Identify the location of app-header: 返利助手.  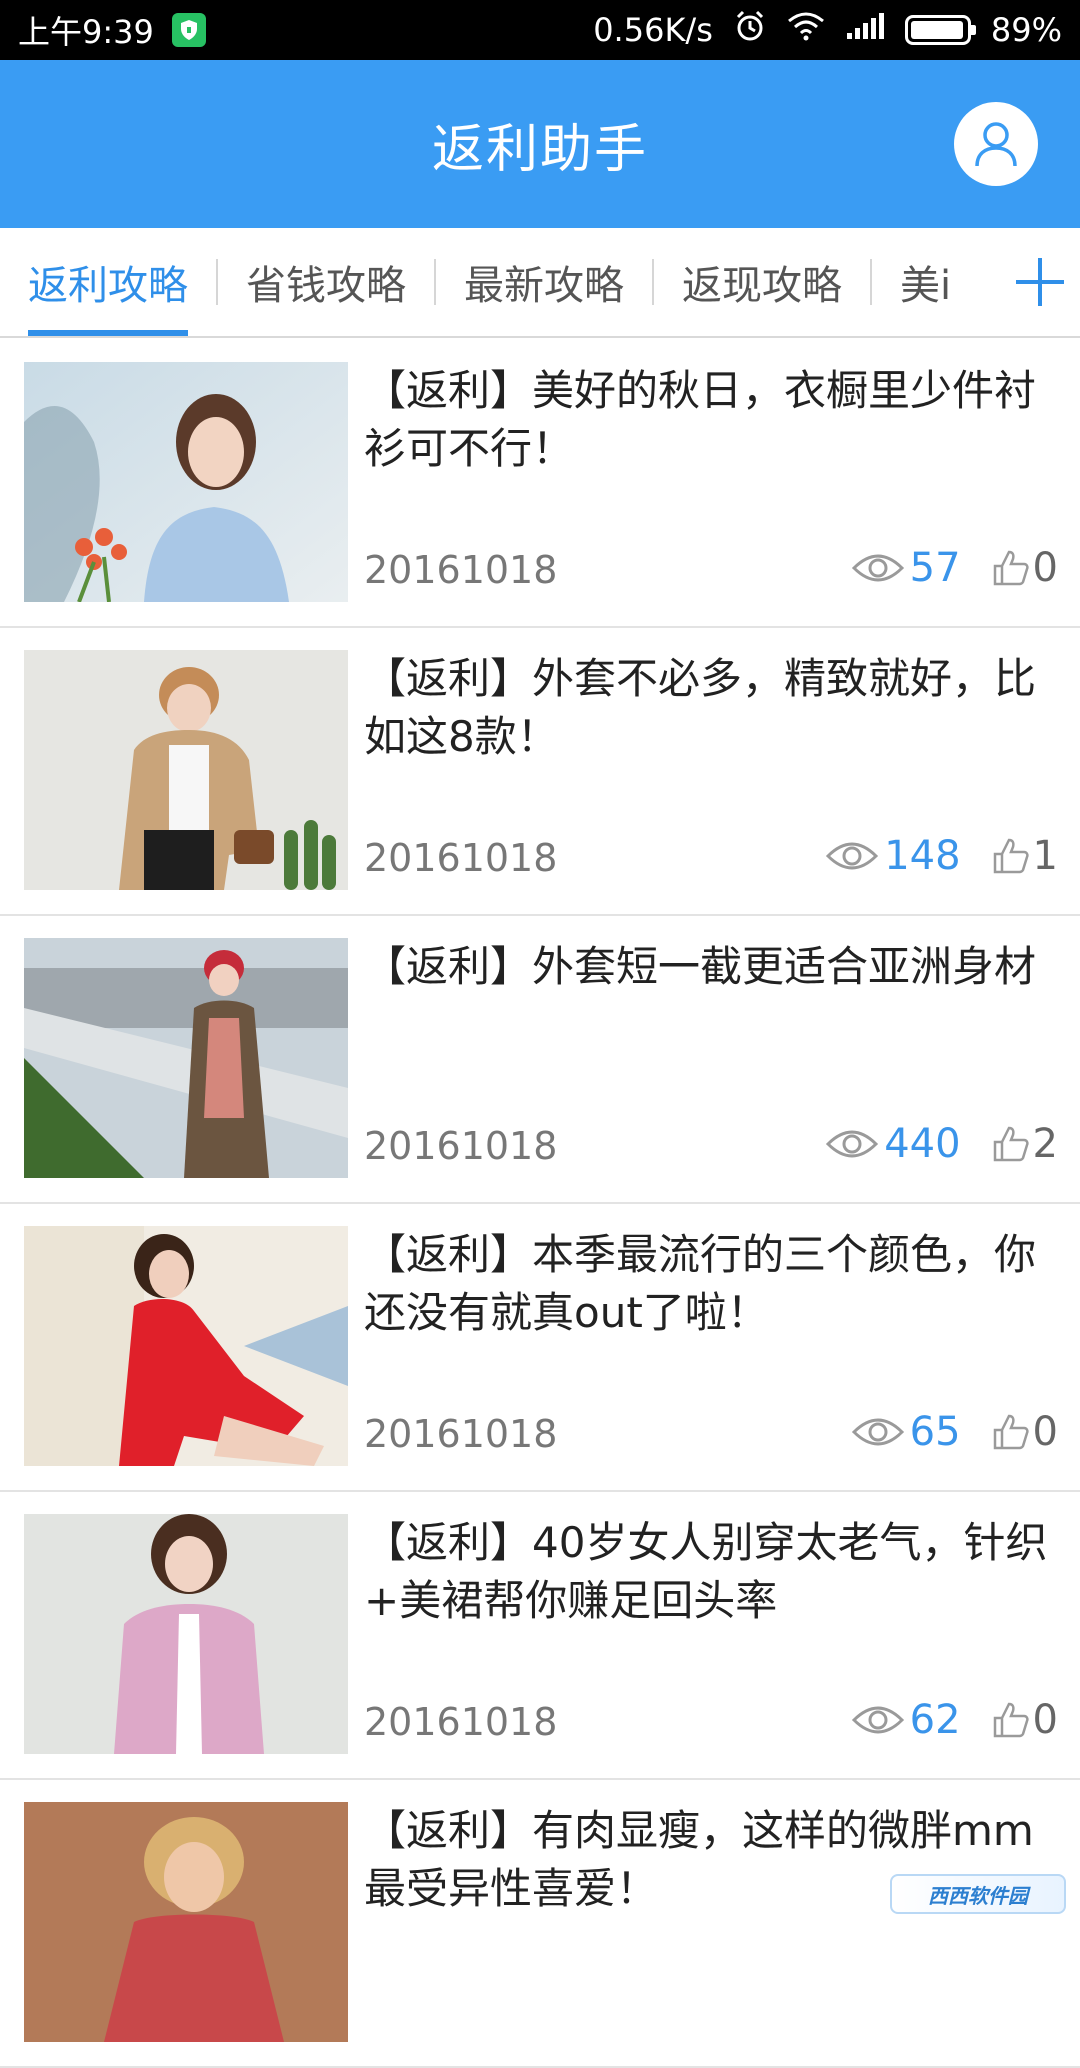
(540, 144).